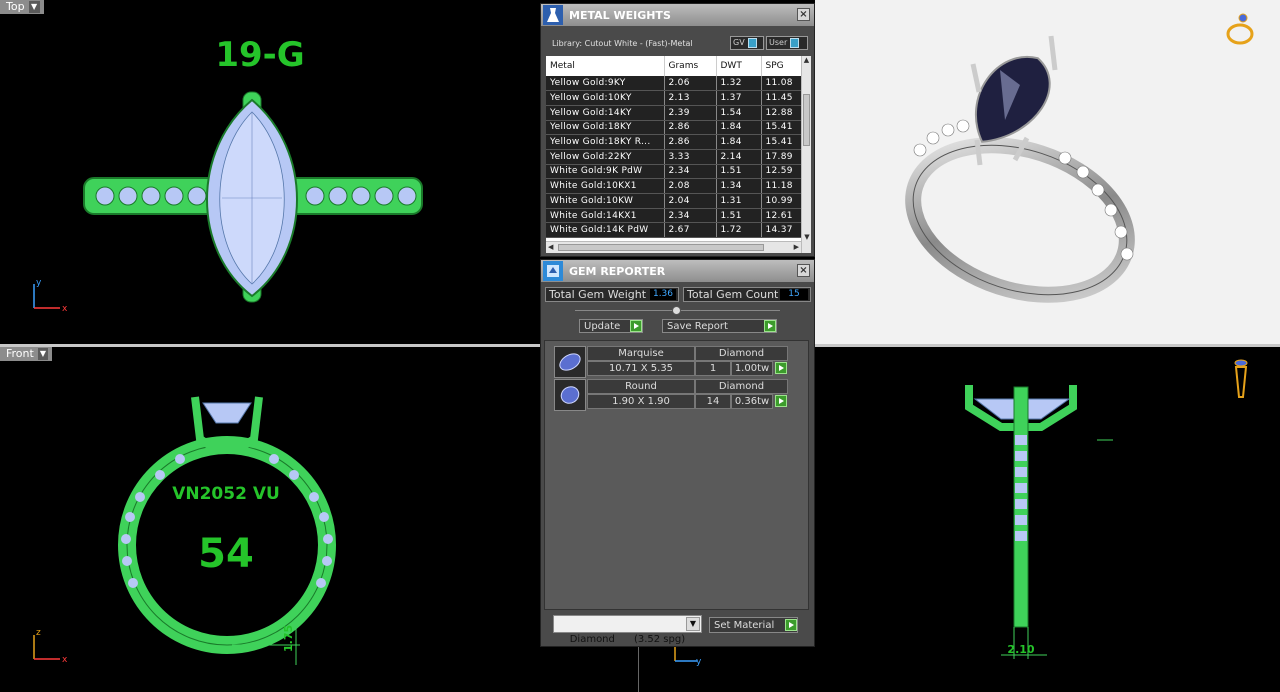 The width and height of the screenshot is (1280, 692). What do you see at coordinates (253, 169) in the screenshot?
I see `top-view-model: 19-G` at bounding box center [253, 169].